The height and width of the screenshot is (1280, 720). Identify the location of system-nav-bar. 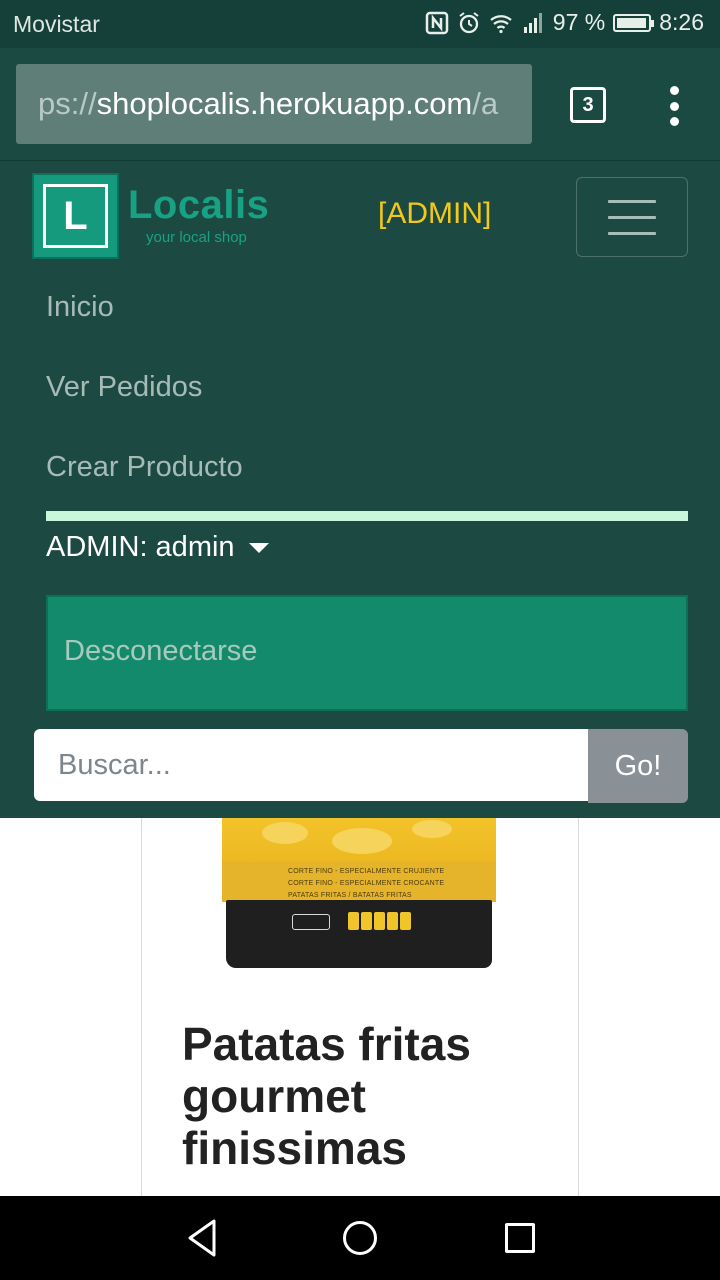
(360, 1238).